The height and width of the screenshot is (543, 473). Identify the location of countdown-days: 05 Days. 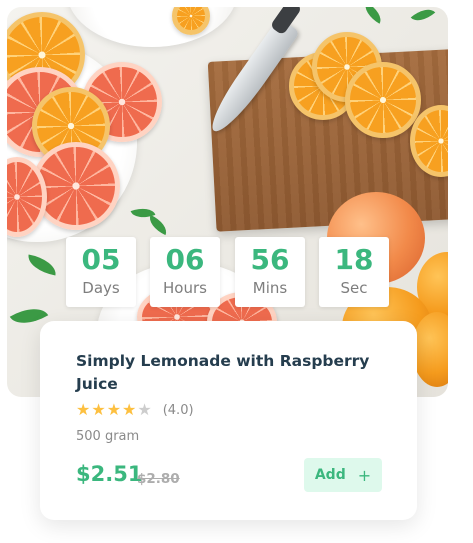
(101, 272).